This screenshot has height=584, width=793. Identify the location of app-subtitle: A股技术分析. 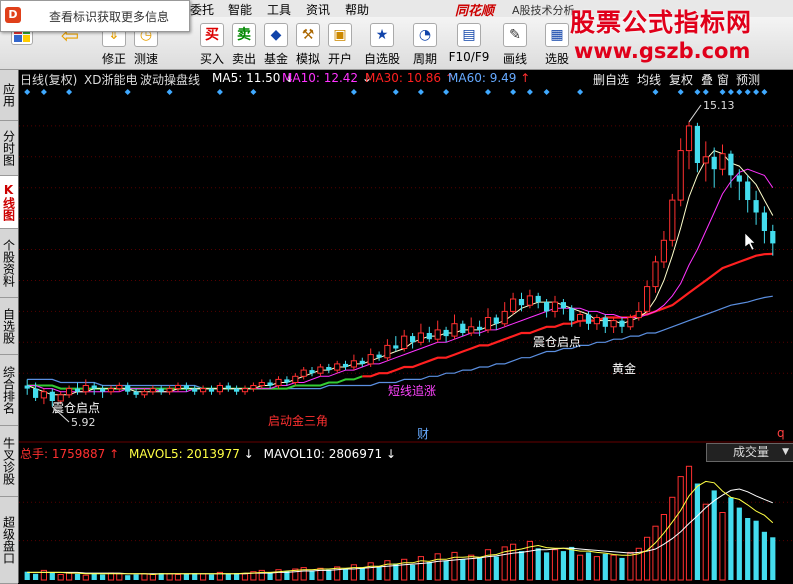
(543, 10).